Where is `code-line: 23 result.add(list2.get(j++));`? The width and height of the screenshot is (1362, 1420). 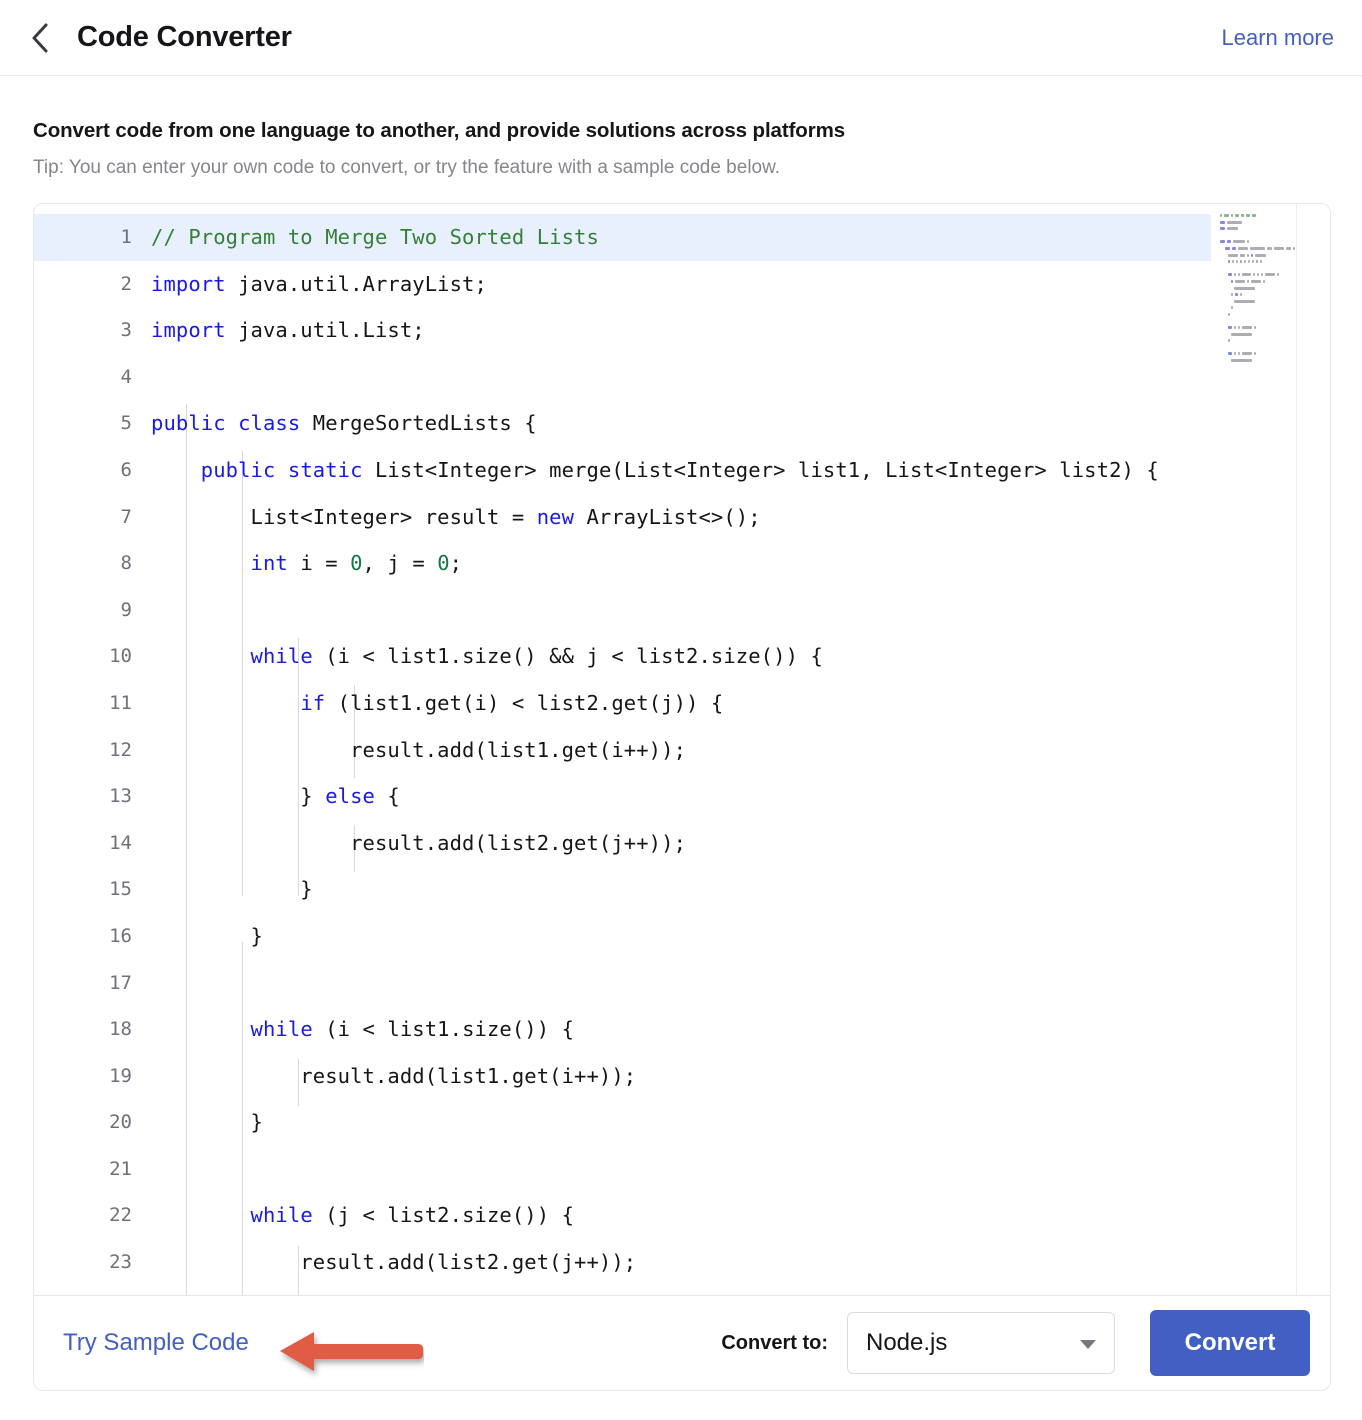
code-line: 23 result.add(list2.get(j++)); is located at coordinates (682, 1262).